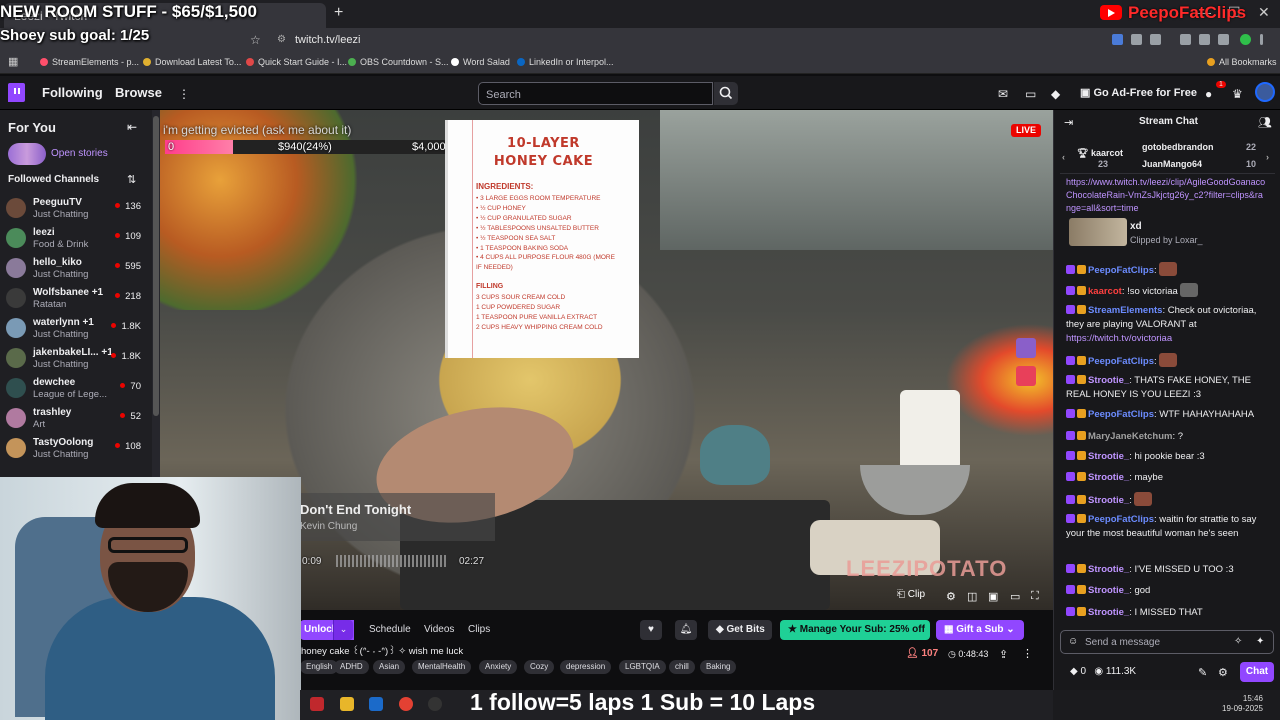 The width and height of the screenshot is (1280, 720). What do you see at coordinates (586, 667) in the screenshot?
I see `stream-tag: depression` at bounding box center [586, 667].